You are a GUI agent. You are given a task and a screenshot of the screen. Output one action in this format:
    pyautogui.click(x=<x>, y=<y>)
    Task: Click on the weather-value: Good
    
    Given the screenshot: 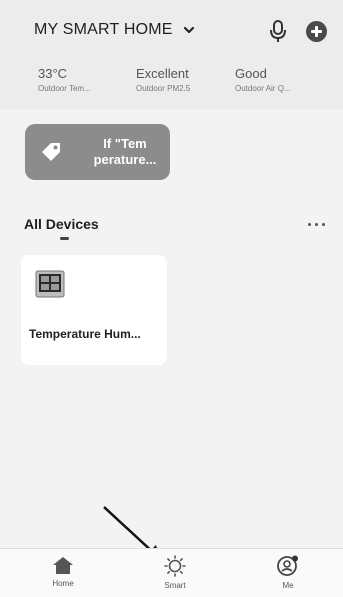 What is the action you would take?
    pyautogui.click(x=251, y=73)
    